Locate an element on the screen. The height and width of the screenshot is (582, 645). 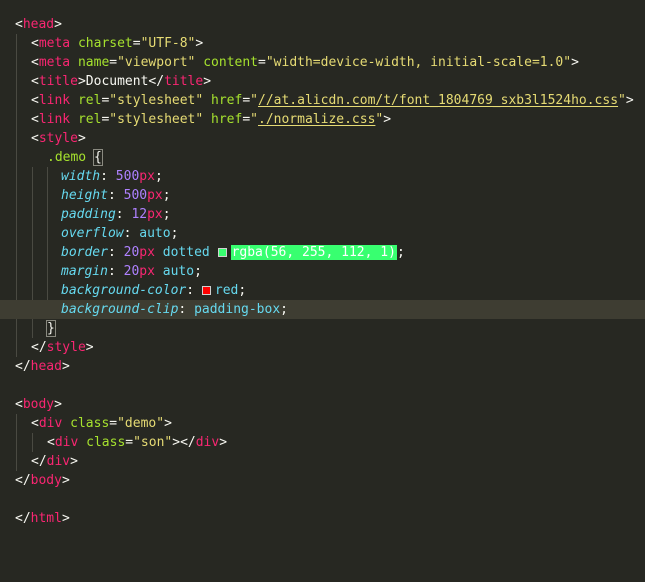
code-line: overflow: auto; is located at coordinates (120, 233).